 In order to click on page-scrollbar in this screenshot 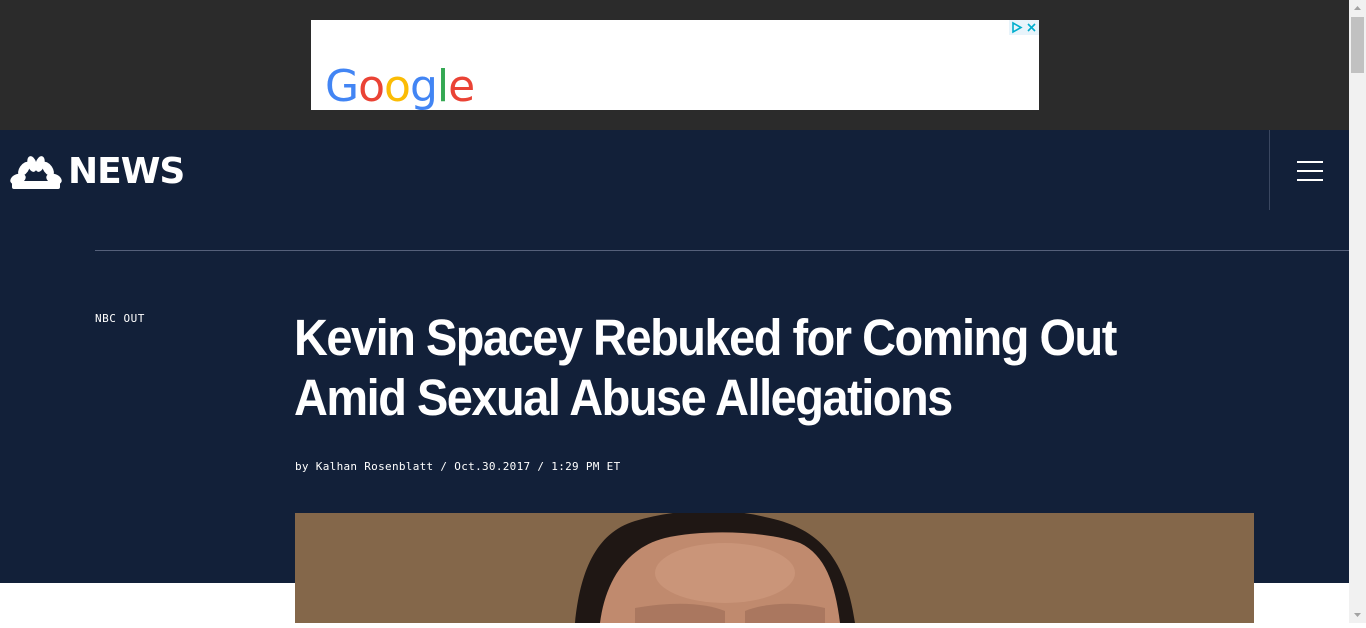, I will do `click(1357, 311)`.